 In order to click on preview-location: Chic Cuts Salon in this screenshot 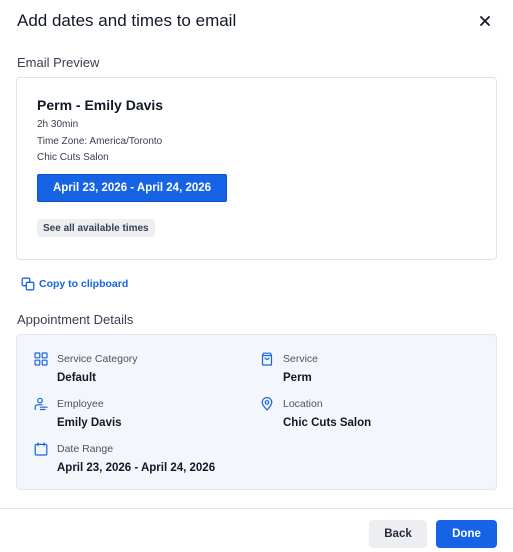, I will do `click(73, 157)`.